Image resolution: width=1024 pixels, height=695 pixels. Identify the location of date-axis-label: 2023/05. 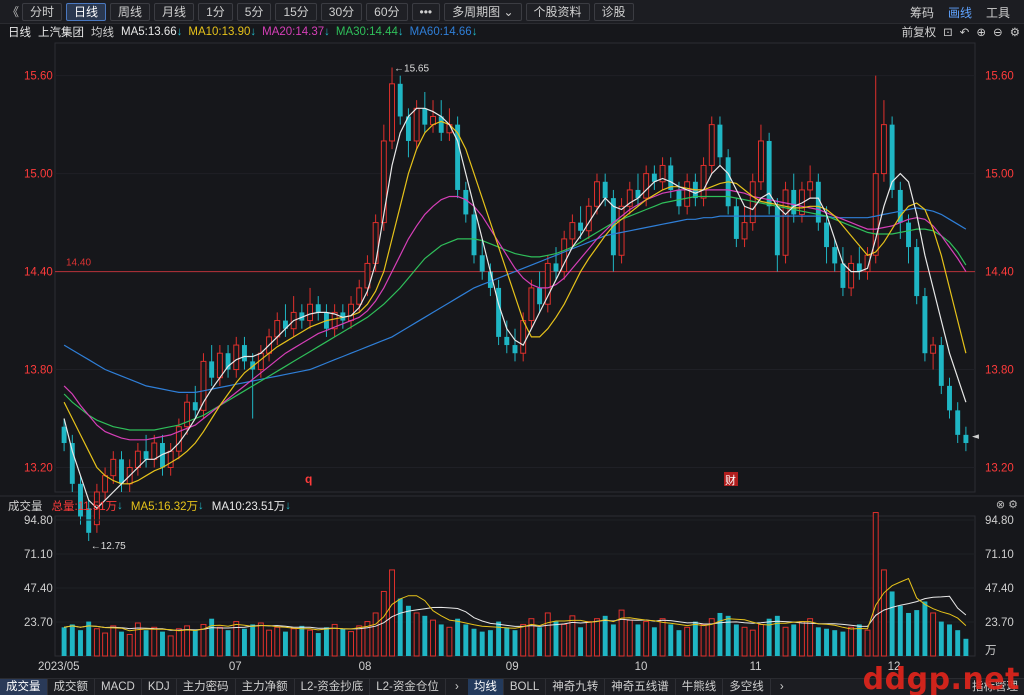
(59, 667).